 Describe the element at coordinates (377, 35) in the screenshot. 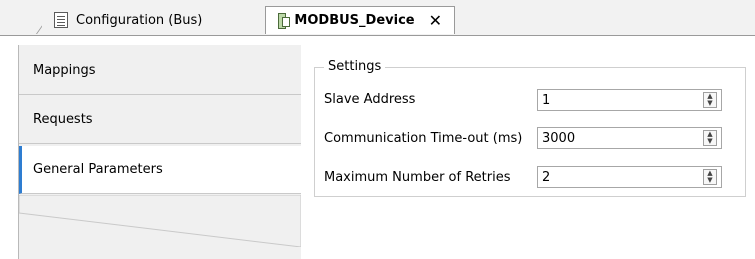

I see `tab-underline` at that location.